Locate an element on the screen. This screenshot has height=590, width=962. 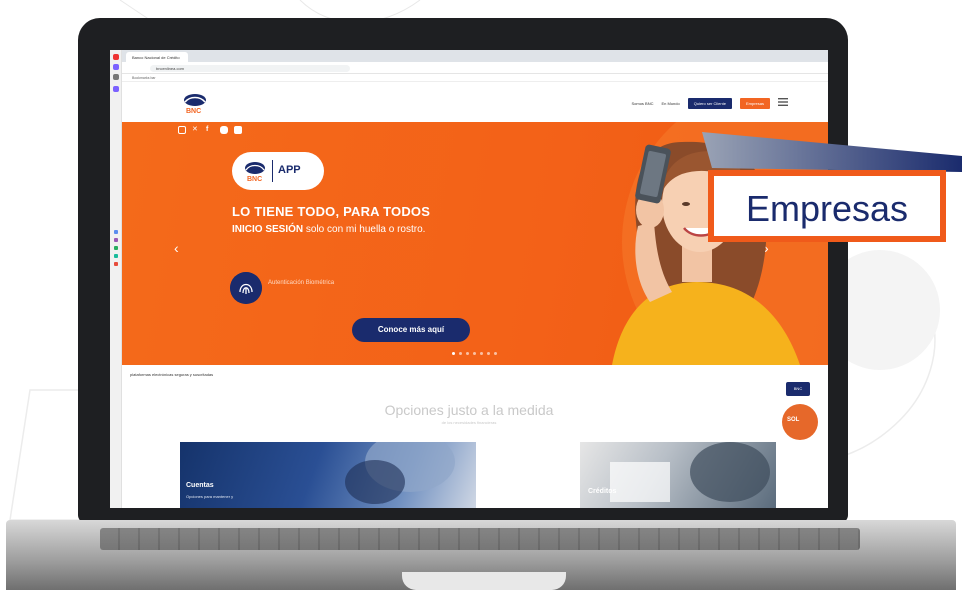
callout-text: Empresas is located at coordinates (827, 208).